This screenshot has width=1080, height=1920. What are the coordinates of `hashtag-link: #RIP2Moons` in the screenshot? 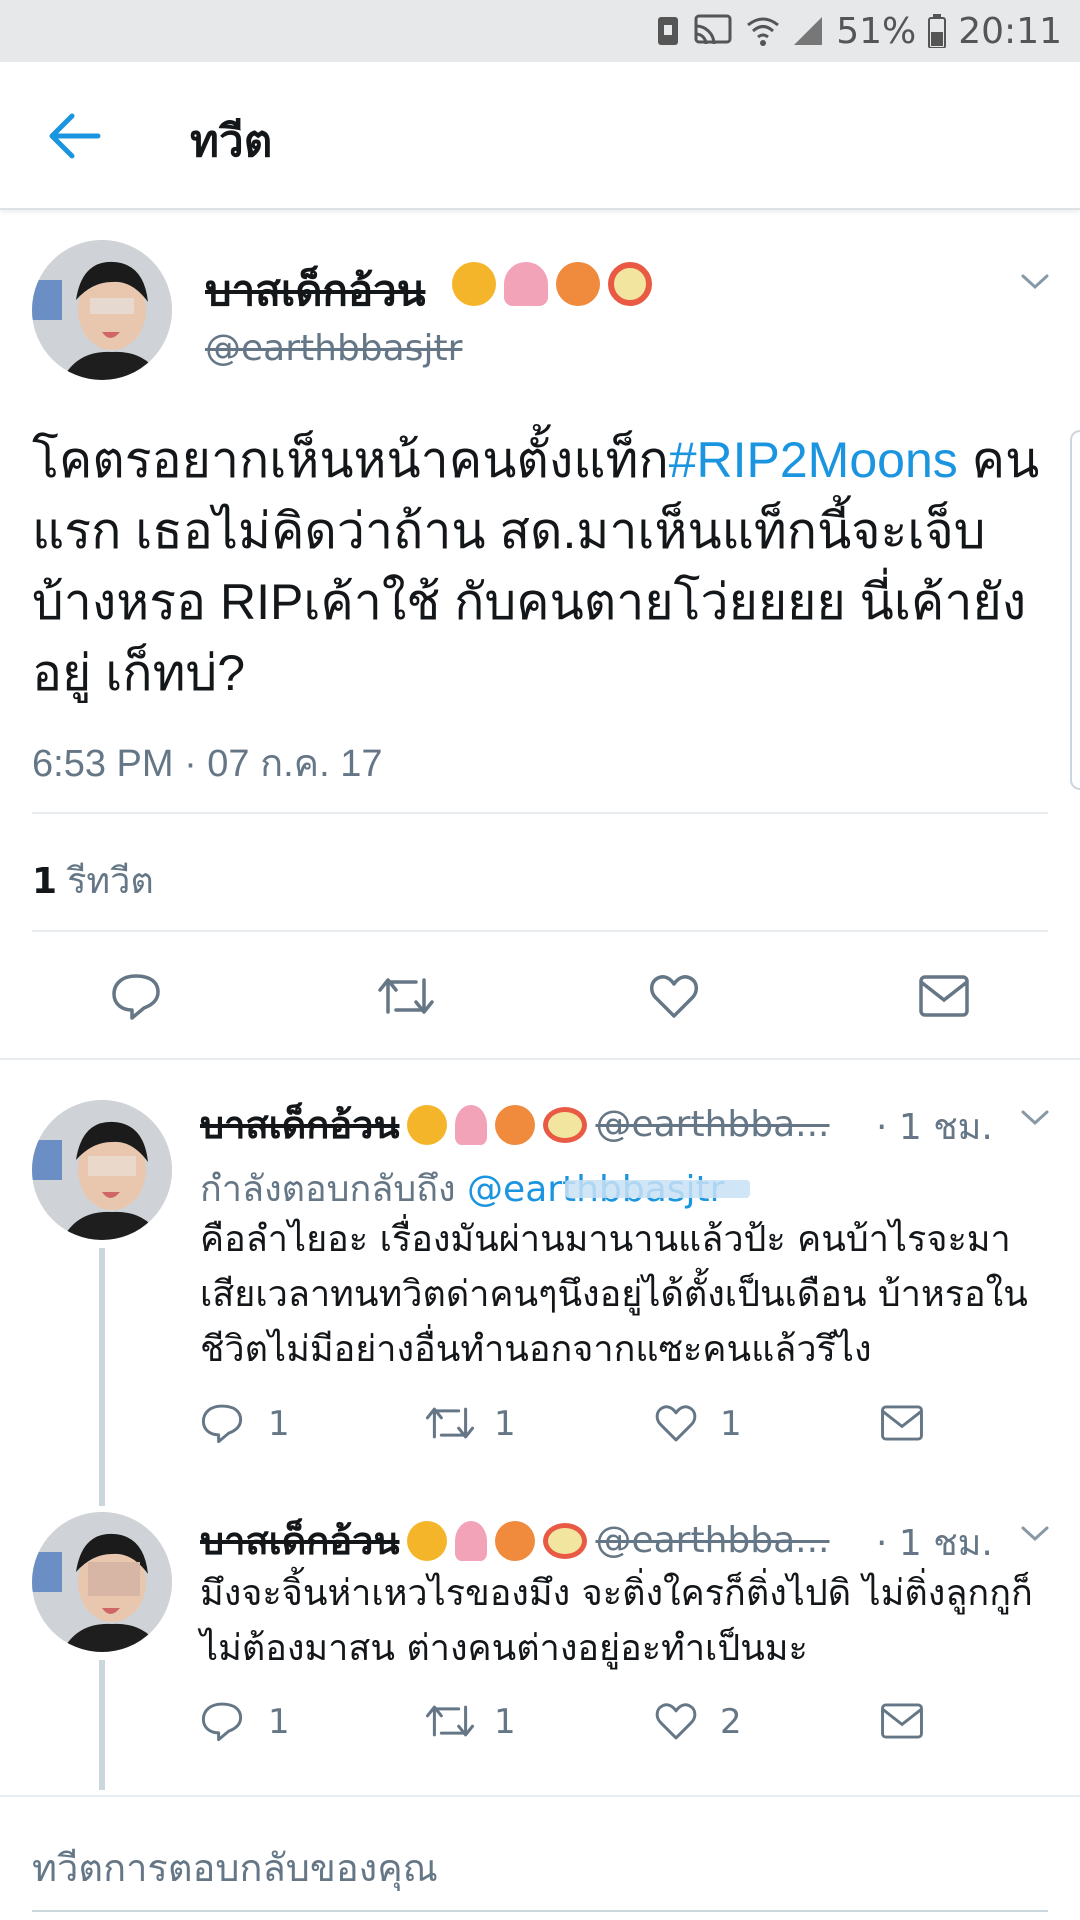 It's located at (813, 460).